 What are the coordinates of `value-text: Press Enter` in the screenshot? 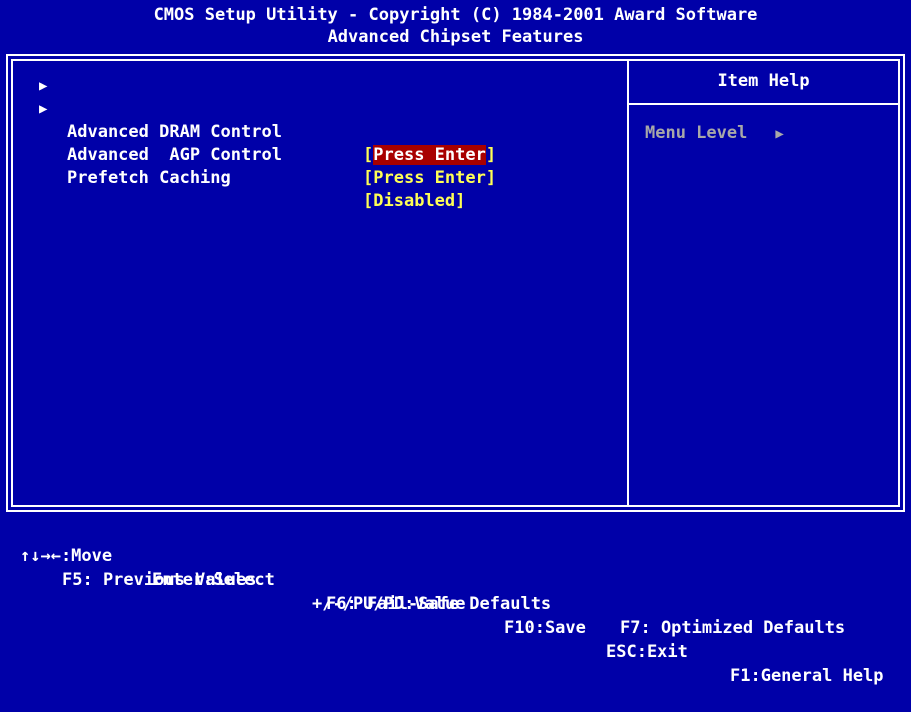 It's located at (429, 178).